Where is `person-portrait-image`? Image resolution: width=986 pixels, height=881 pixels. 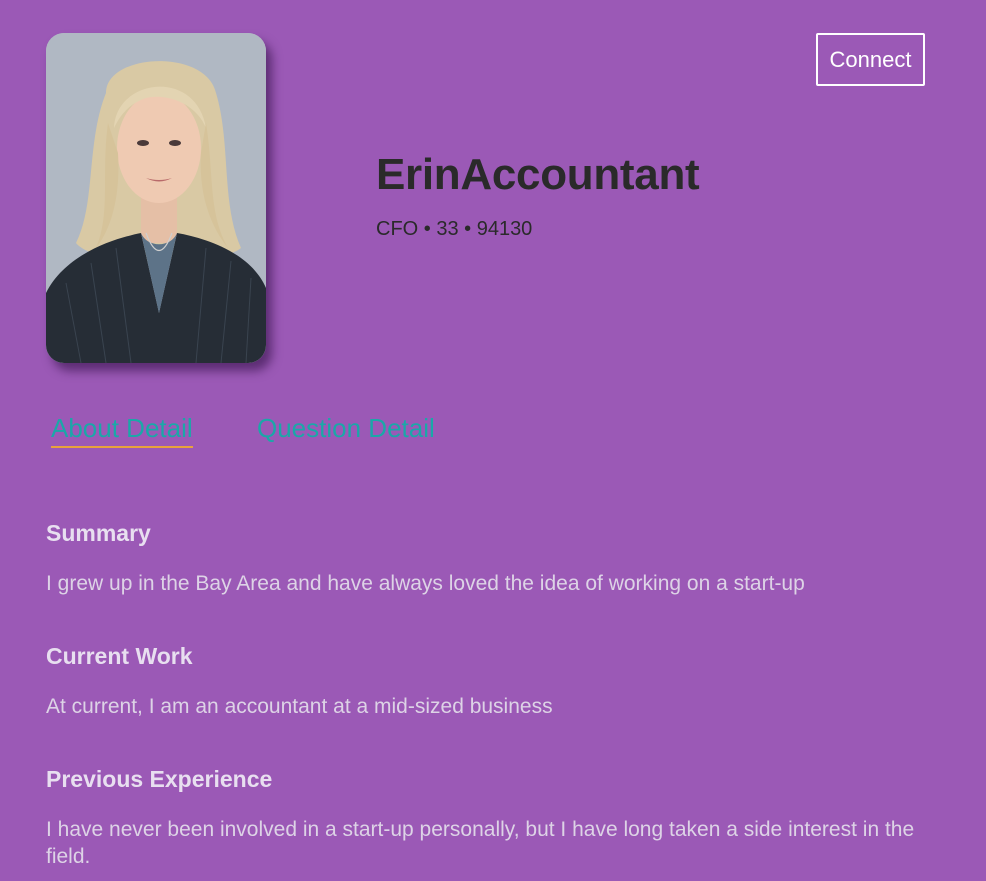 person-portrait-image is located at coordinates (156, 198).